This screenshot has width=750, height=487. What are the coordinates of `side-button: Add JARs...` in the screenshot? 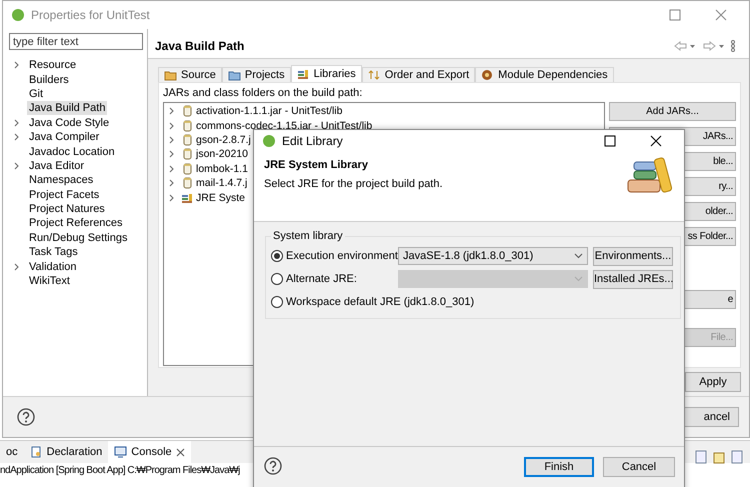 It's located at (672, 111).